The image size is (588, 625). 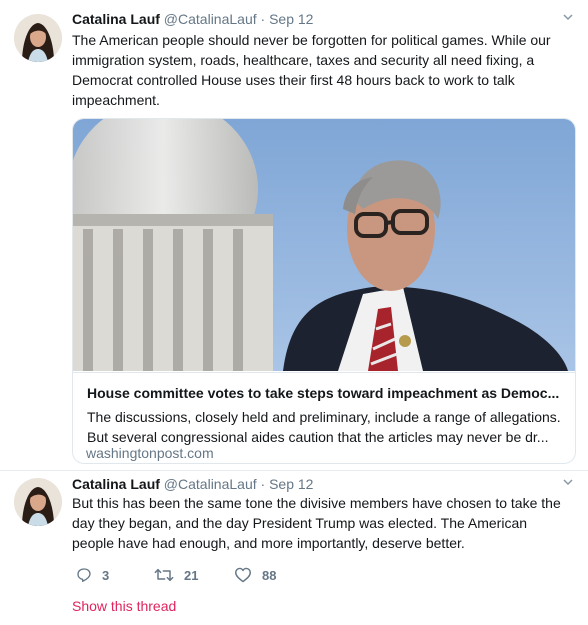 What do you see at coordinates (124, 606) in the screenshot?
I see `show-thread-link: Show this thread` at bounding box center [124, 606].